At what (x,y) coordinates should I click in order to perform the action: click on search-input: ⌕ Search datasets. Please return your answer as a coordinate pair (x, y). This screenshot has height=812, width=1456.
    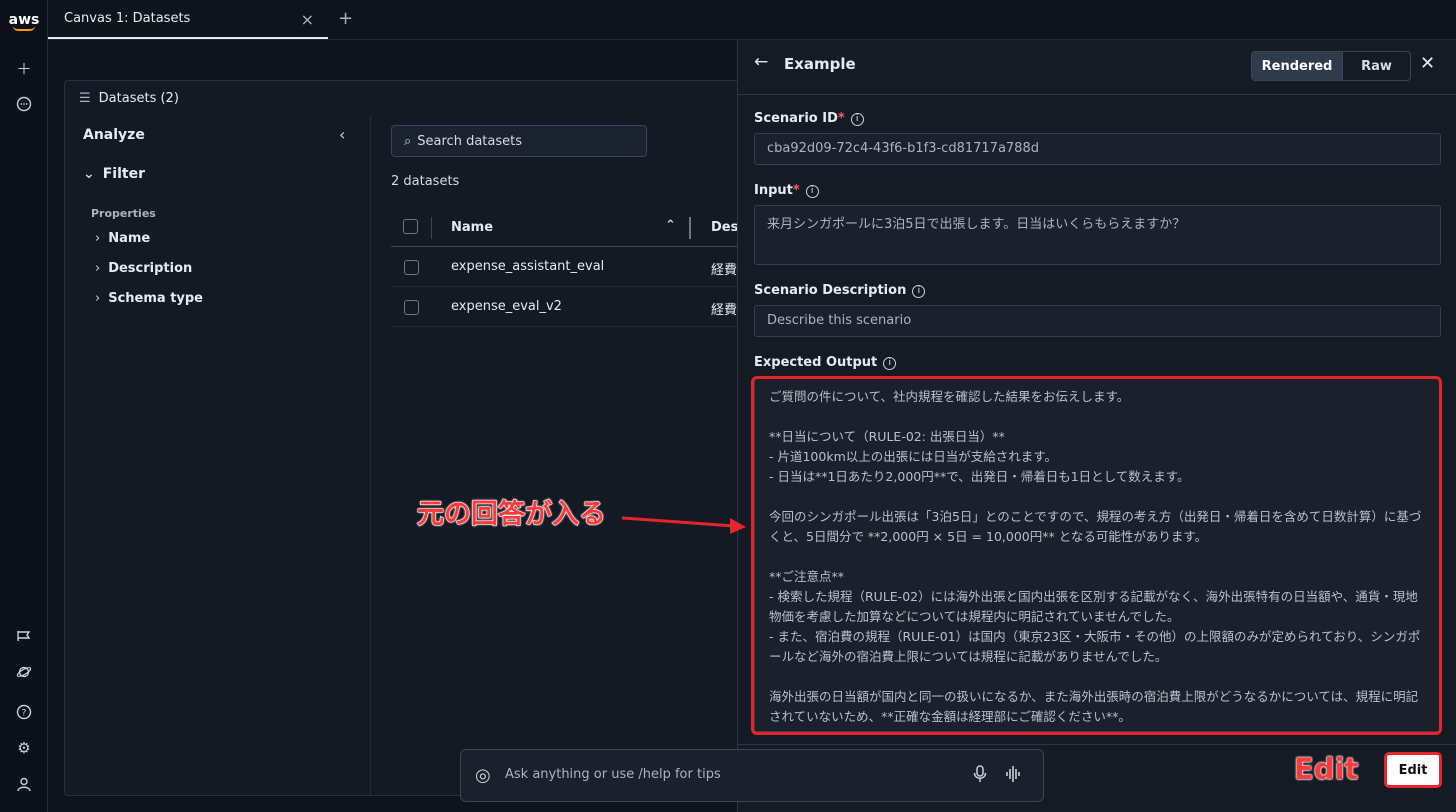
    Looking at the image, I should click on (519, 141).